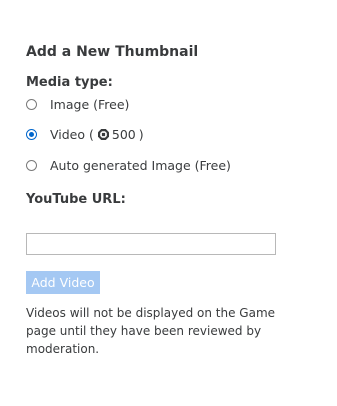 Image resolution: width=337 pixels, height=406 pixels. I want to click on video-radio, so click(31, 134).